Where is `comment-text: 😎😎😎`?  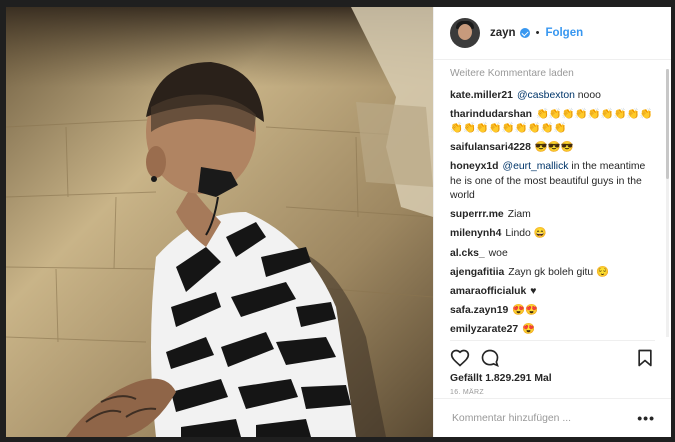
comment-text: 😎😎😎 is located at coordinates (554, 148).